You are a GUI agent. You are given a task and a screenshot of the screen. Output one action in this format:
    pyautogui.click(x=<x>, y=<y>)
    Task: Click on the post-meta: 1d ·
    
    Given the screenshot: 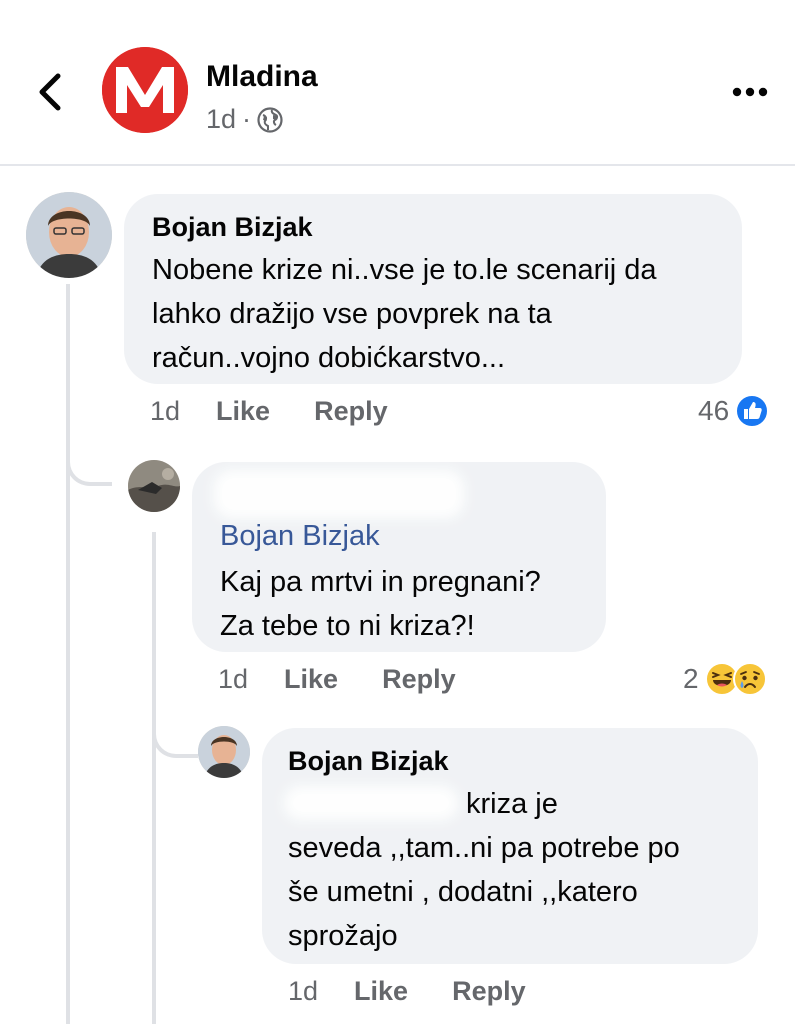 What is the action you would take?
    pyautogui.click(x=244, y=119)
    